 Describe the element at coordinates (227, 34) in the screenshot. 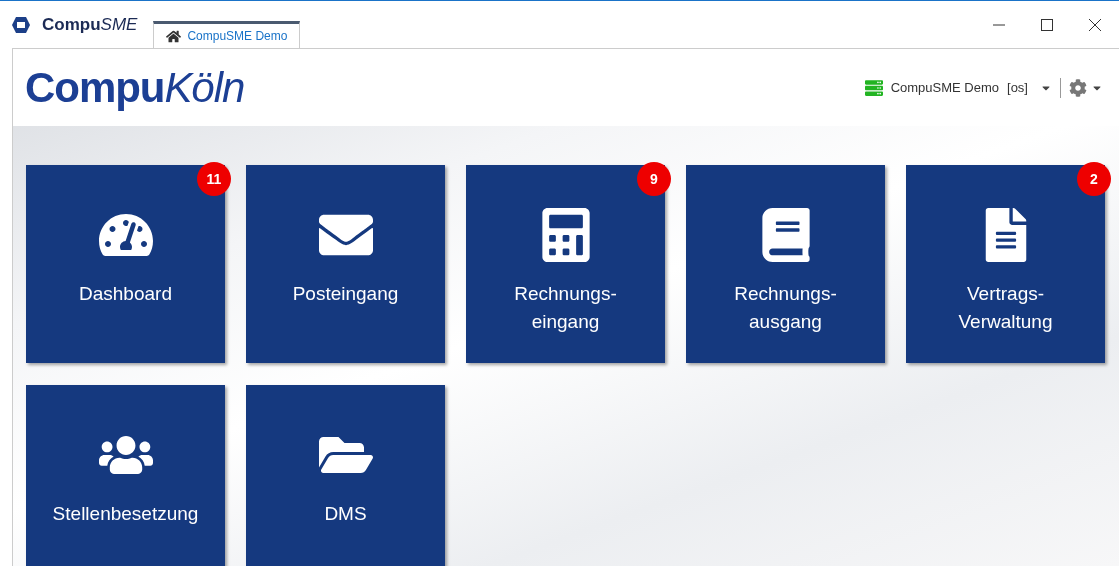

I see `tab: CompuSME Demo` at that location.